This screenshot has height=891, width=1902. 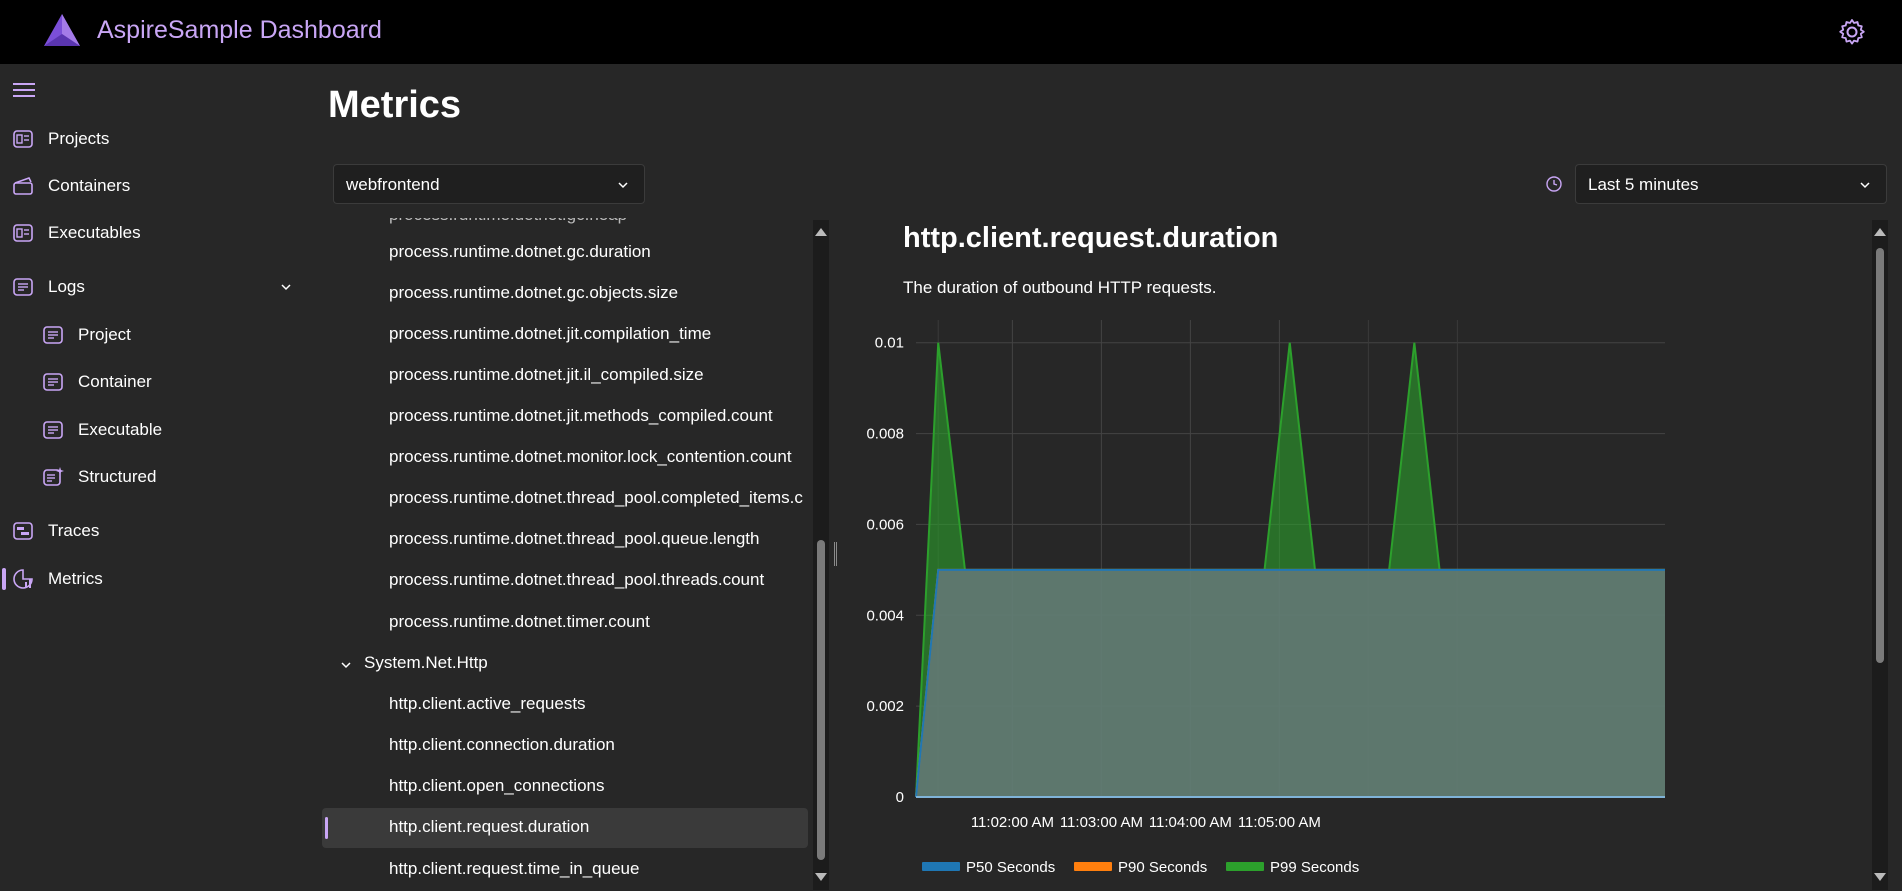 What do you see at coordinates (1852, 32) in the screenshot?
I see `gear-icon` at bounding box center [1852, 32].